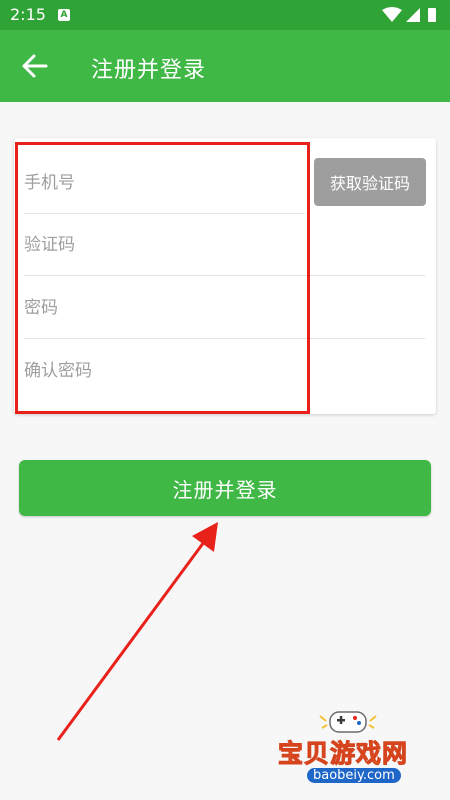 Image resolution: width=450 pixels, height=800 pixels. I want to click on status-time: 2:15, so click(28, 14).